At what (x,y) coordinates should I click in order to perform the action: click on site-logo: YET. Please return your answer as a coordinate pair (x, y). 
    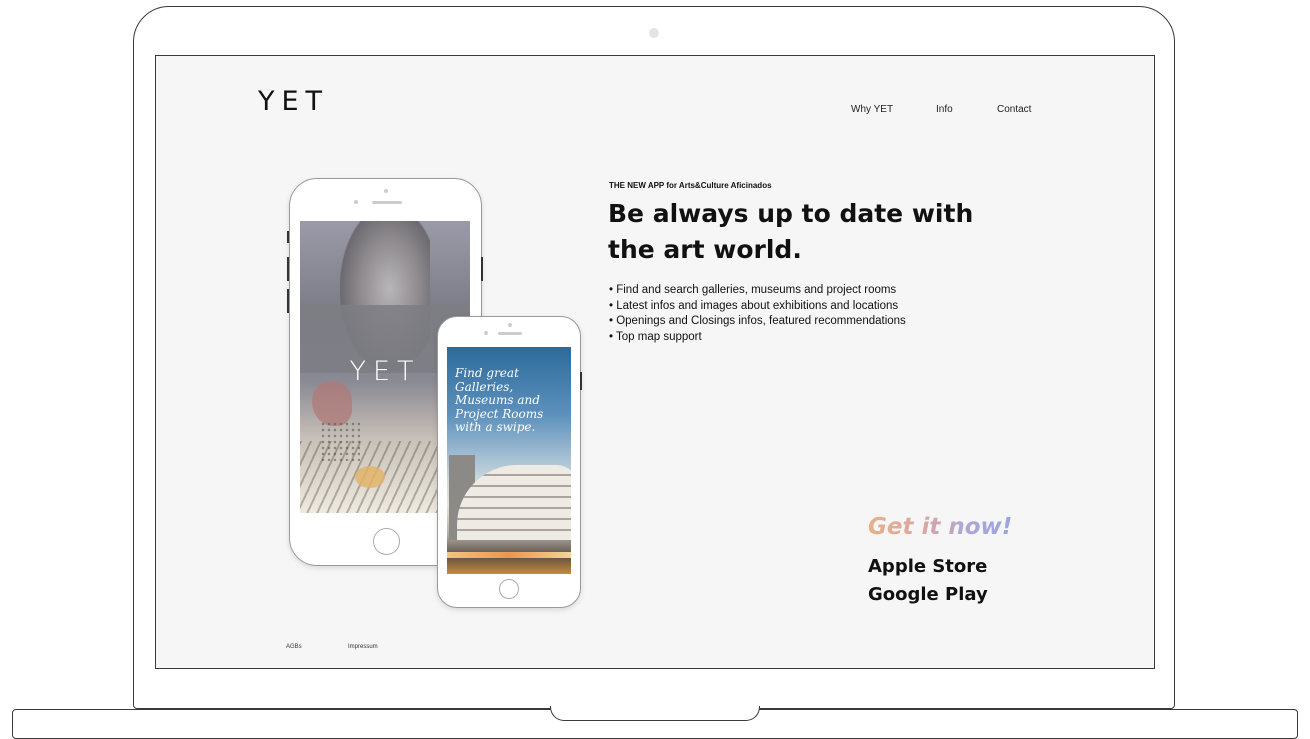
    Looking at the image, I should click on (293, 101).